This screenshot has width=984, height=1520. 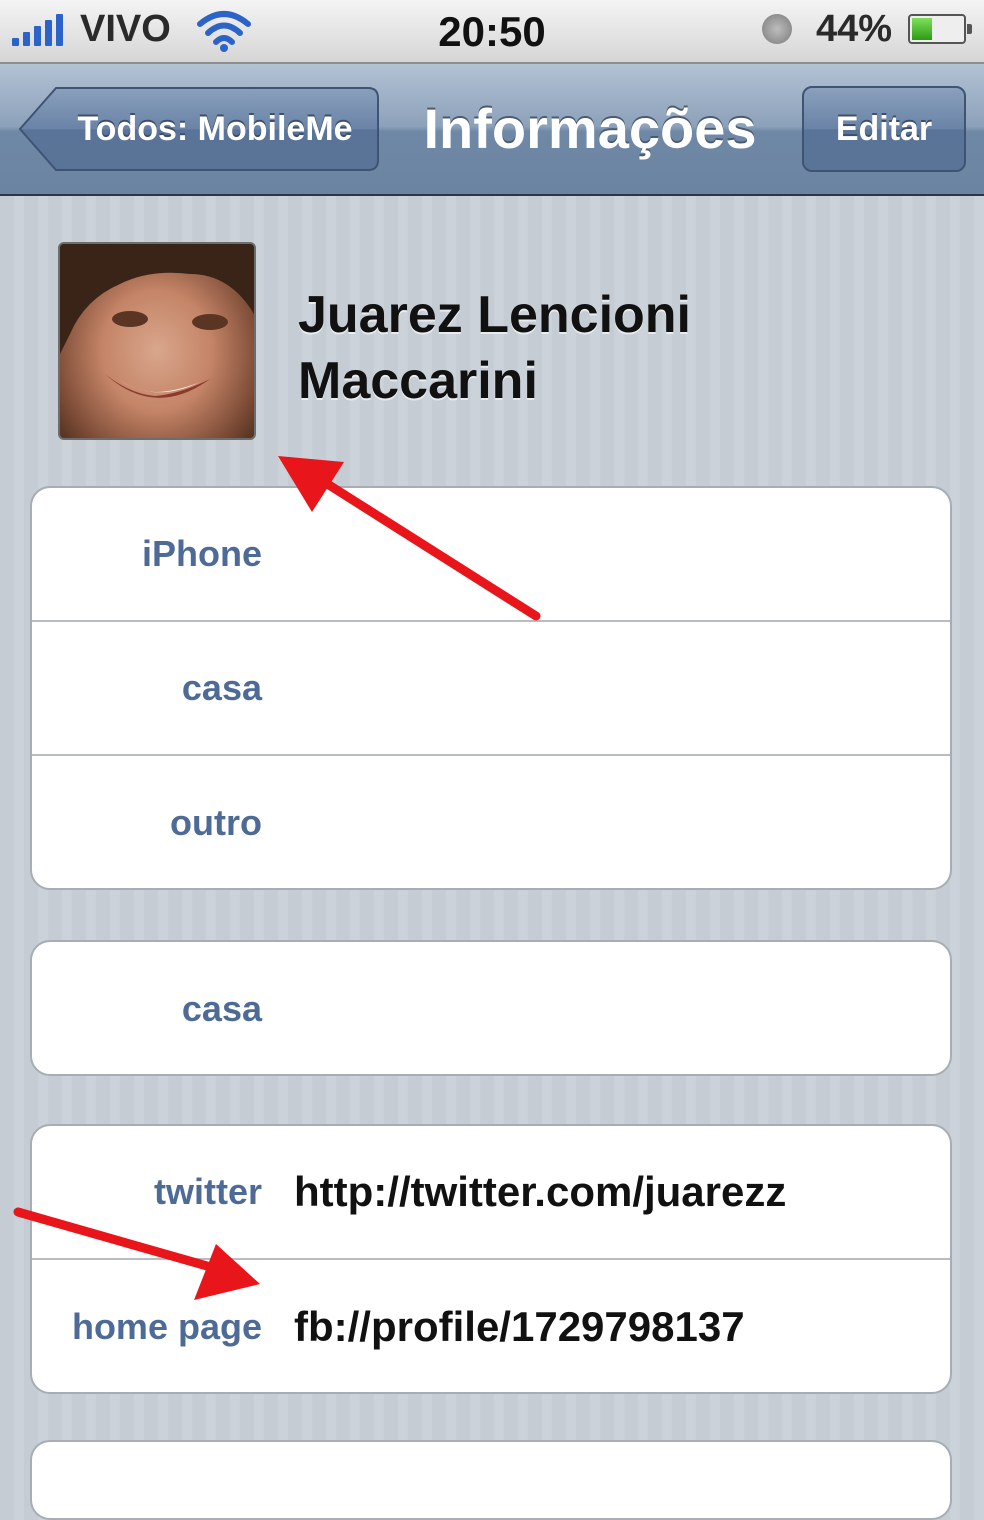 I want to click on row-label: home page, so click(x=166, y=1326).